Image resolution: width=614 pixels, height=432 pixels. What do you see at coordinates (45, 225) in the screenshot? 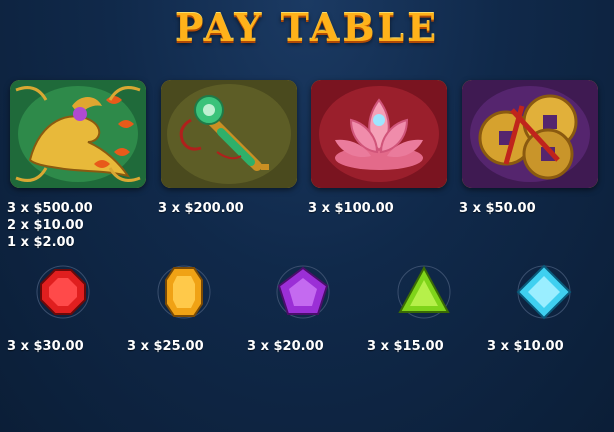
I see `phoenix-payout-2: 2 x $10.00` at bounding box center [45, 225].